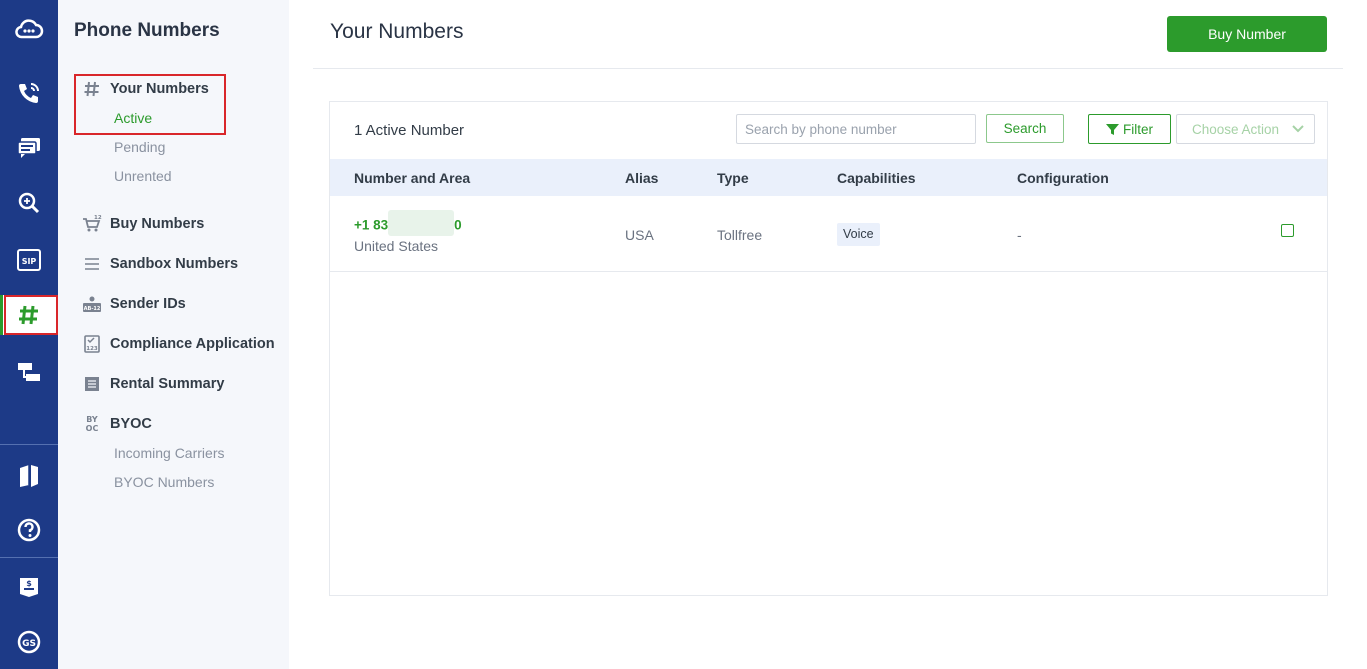 The width and height of the screenshot is (1367, 669). I want to click on sidebar-item-label: Your Numbers, so click(159, 89).